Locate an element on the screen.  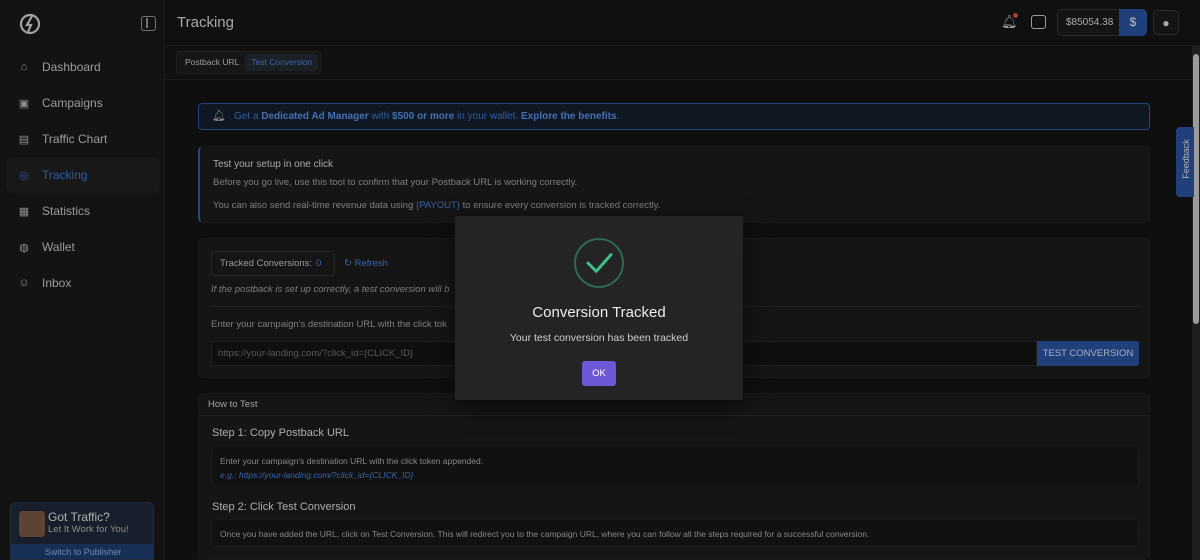
ok-button: OK is located at coordinates (599, 373).